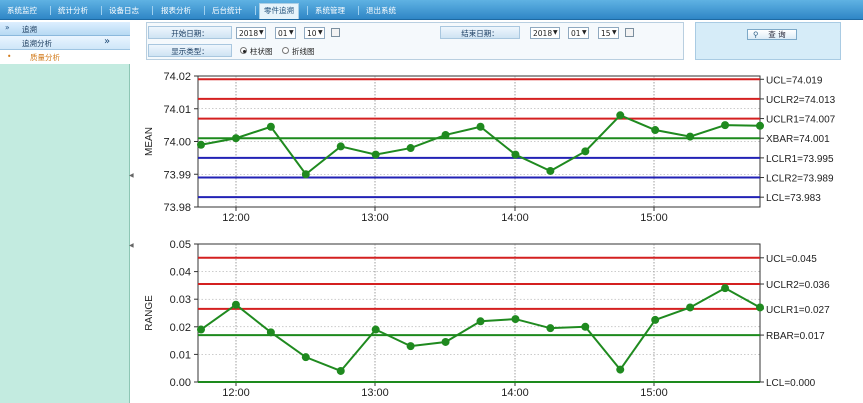 The width and height of the screenshot is (863, 403). What do you see at coordinates (314, 33) in the screenshot?
I see `start-day-select: 10 ▼` at bounding box center [314, 33].